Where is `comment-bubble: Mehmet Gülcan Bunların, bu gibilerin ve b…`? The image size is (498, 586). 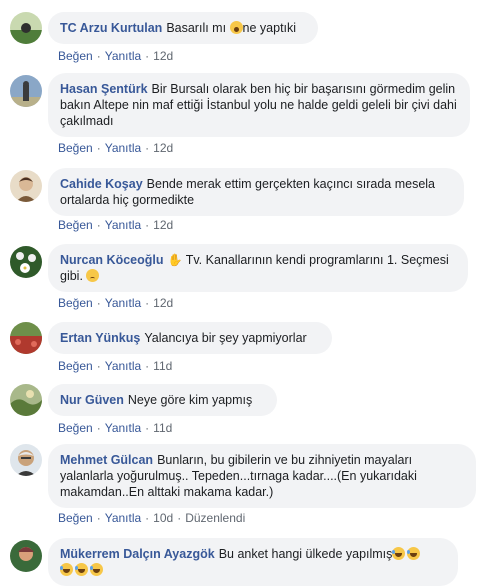 comment-bubble: Mehmet Gülcan Bunların, bu gibilerin ve b… is located at coordinates (262, 476).